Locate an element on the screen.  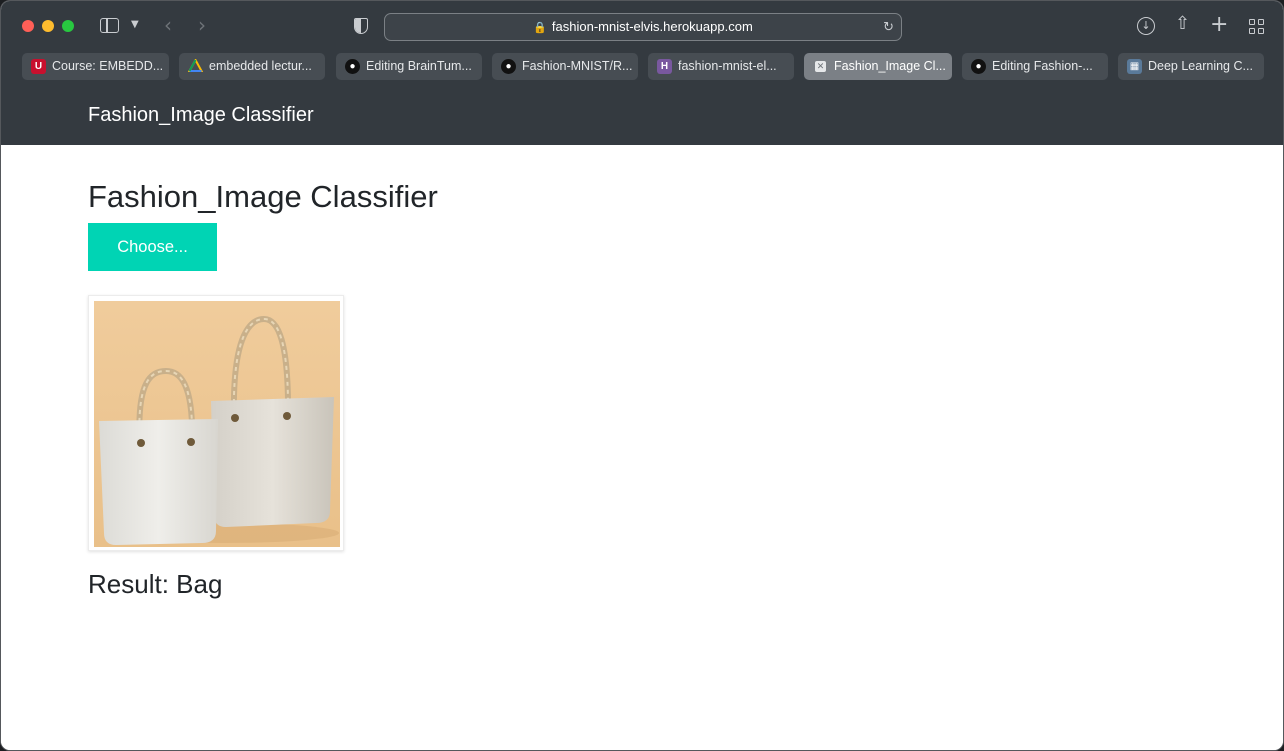
heroku-icon: H is located at coordinates (664, 66).